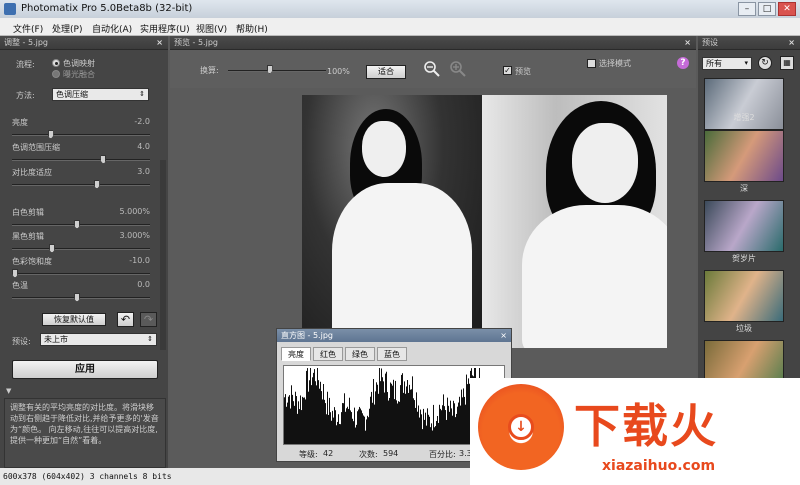 The width and height of the screenshot is (800, 485). Describe the element at coordinates (112, 28) in the screenshot. I see `menu-automate: 自动化(A)` at that location.